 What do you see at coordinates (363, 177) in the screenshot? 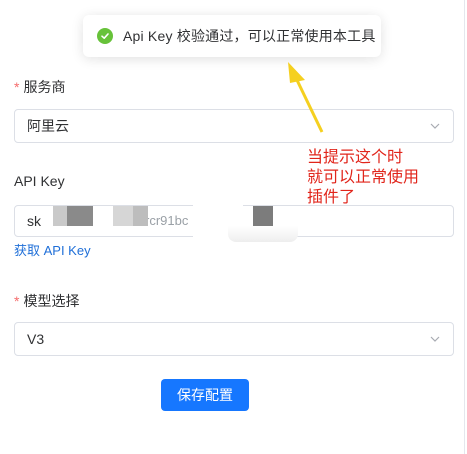
I see `annotation-line: 就可以正常使用` at bounding box center [363, 177].